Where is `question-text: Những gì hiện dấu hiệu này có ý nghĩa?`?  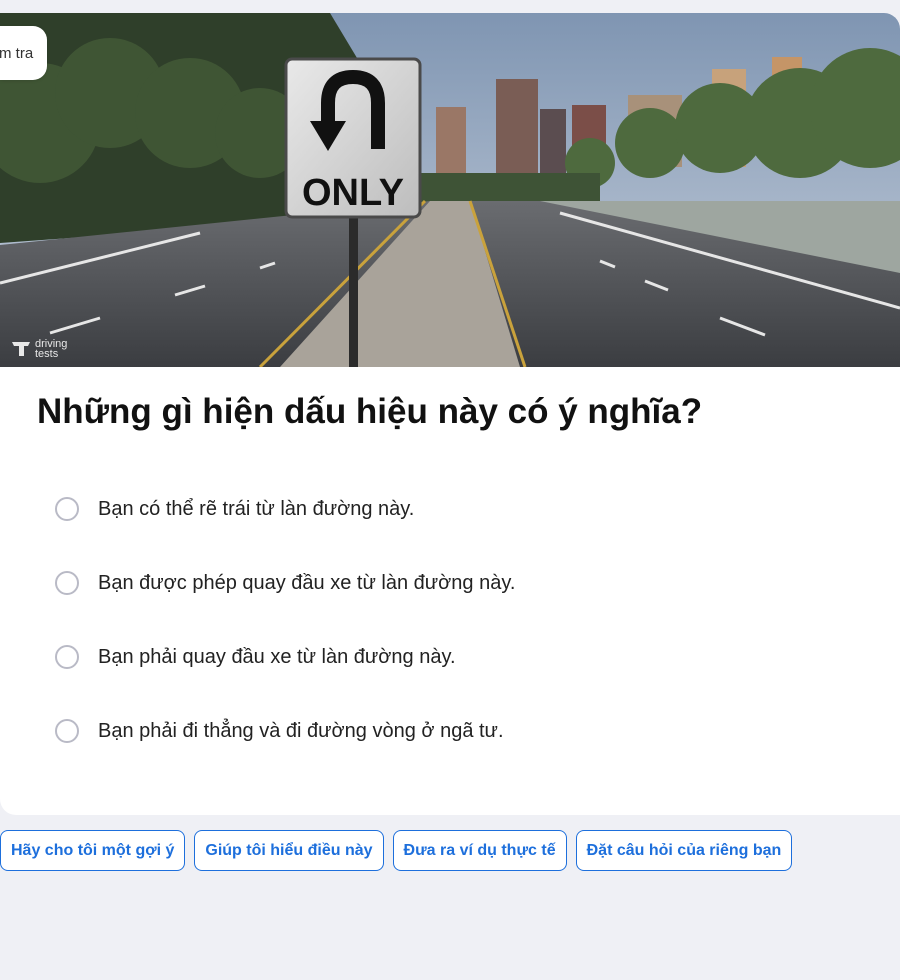 question-text: Những gì hiện dấu hiệu này có ý nghĩa? is located at coordinates (370, 411).